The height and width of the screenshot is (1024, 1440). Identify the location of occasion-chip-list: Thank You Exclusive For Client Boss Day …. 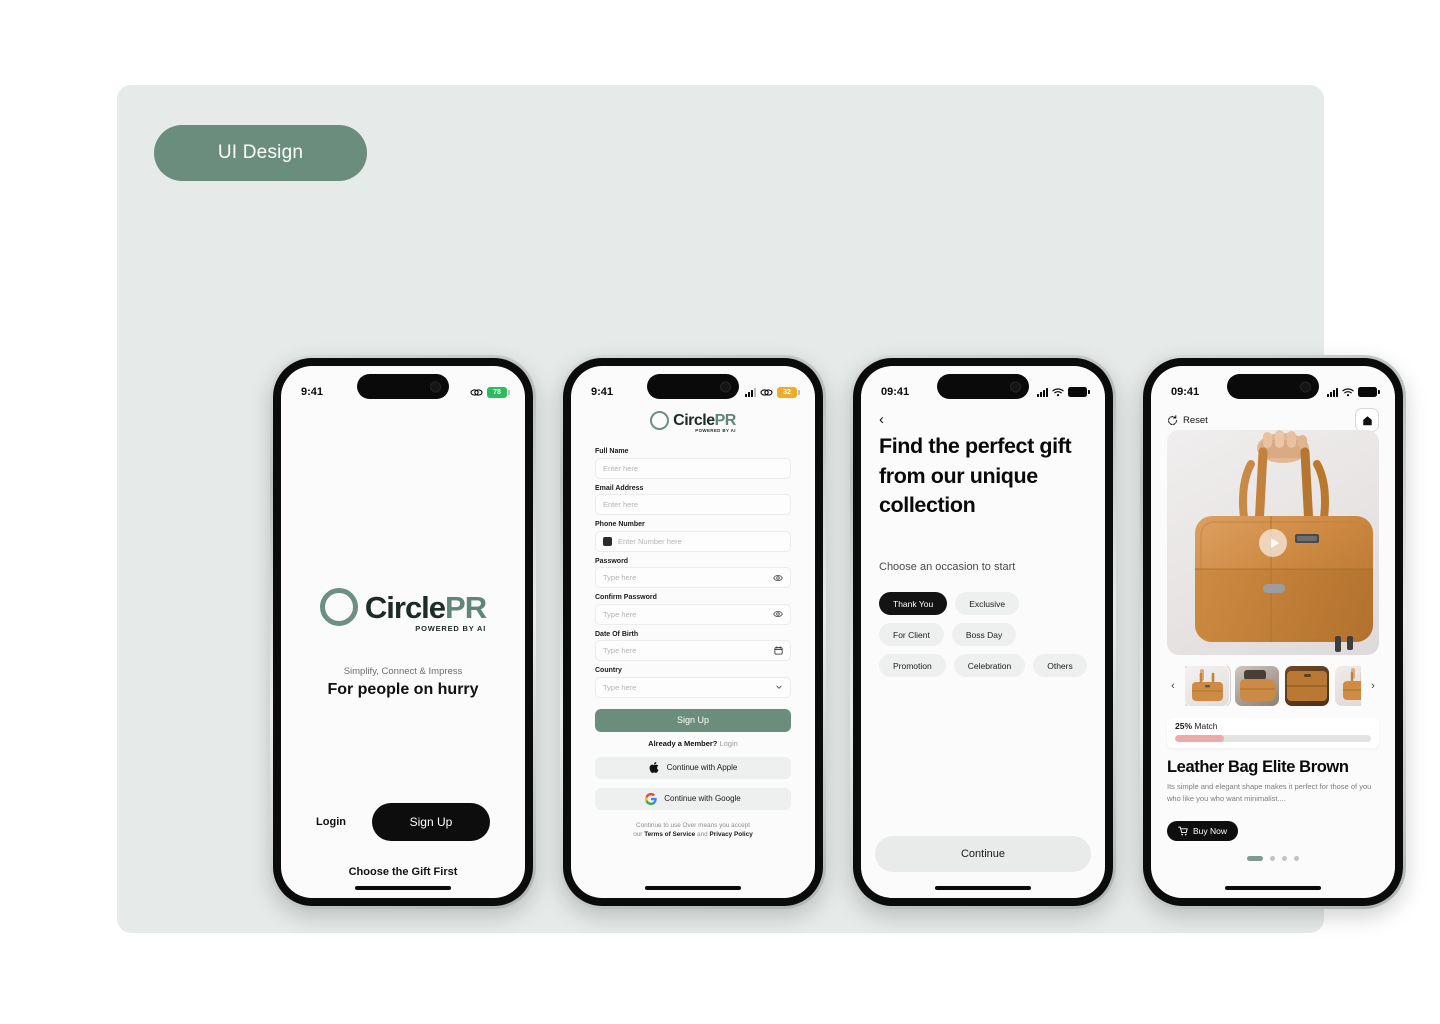
(984, 634).